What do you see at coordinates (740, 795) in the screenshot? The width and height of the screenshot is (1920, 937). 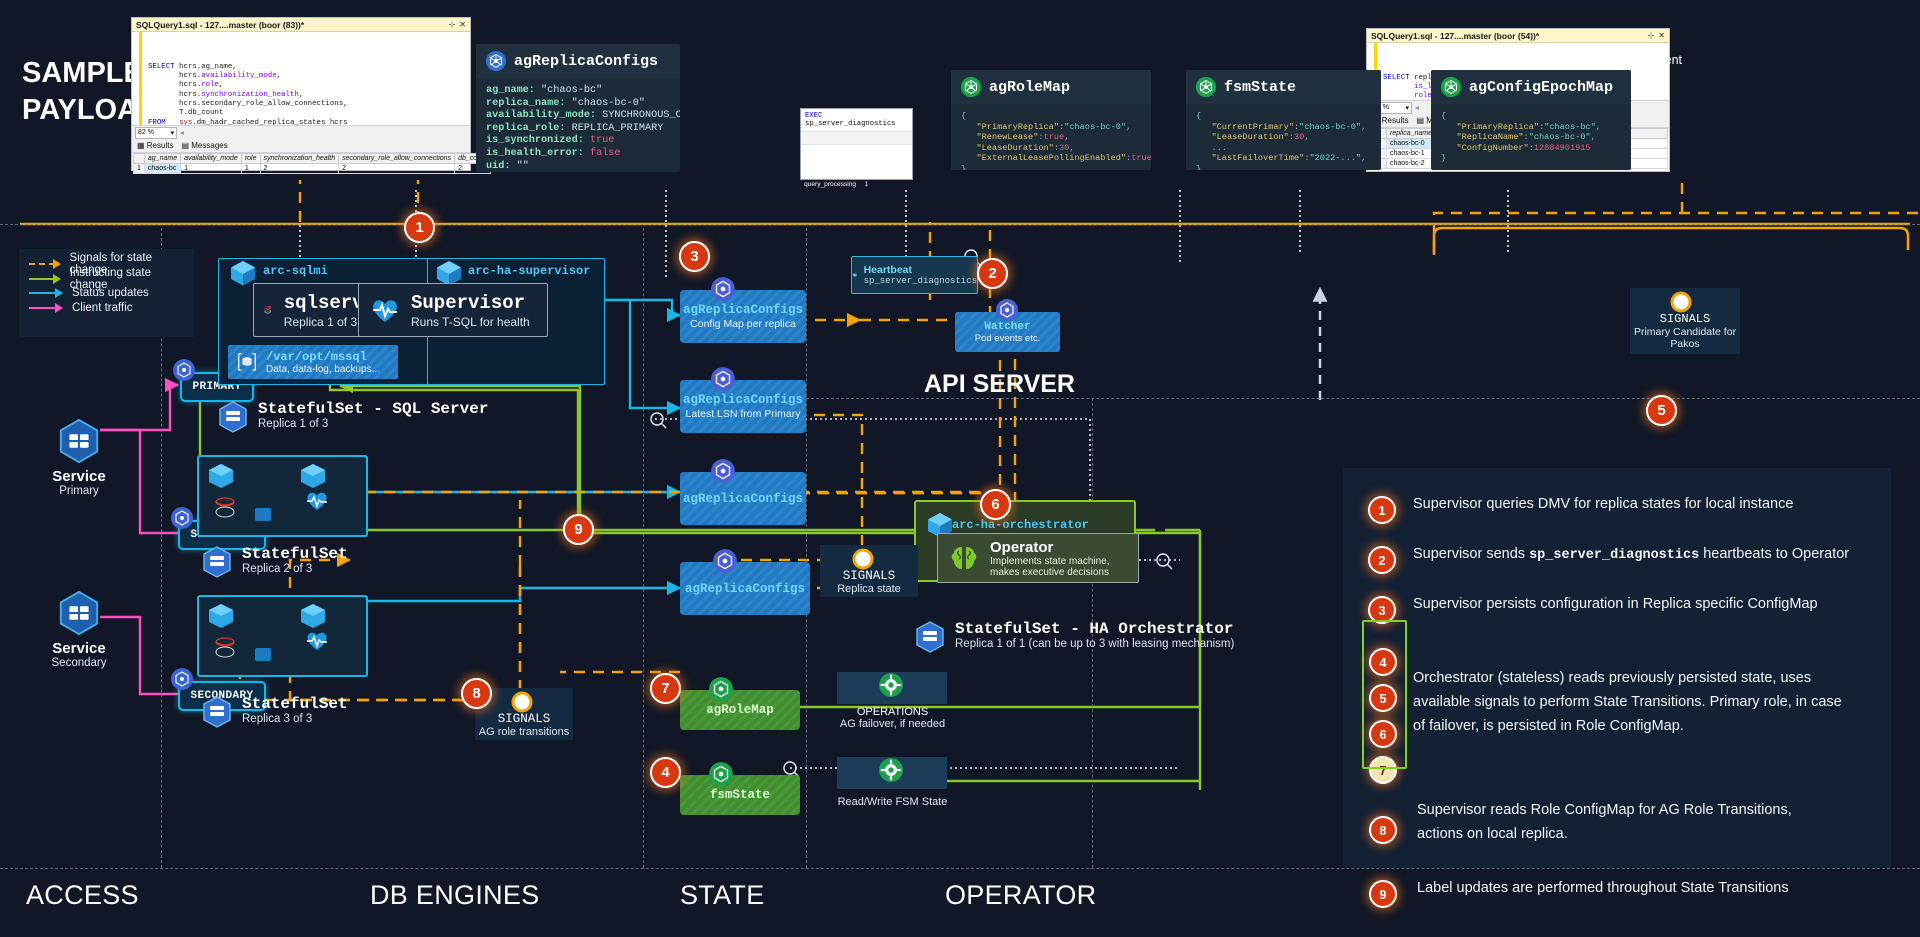 I see `configmap-fsmstate: fsmState` at bounding box center [740, 795].